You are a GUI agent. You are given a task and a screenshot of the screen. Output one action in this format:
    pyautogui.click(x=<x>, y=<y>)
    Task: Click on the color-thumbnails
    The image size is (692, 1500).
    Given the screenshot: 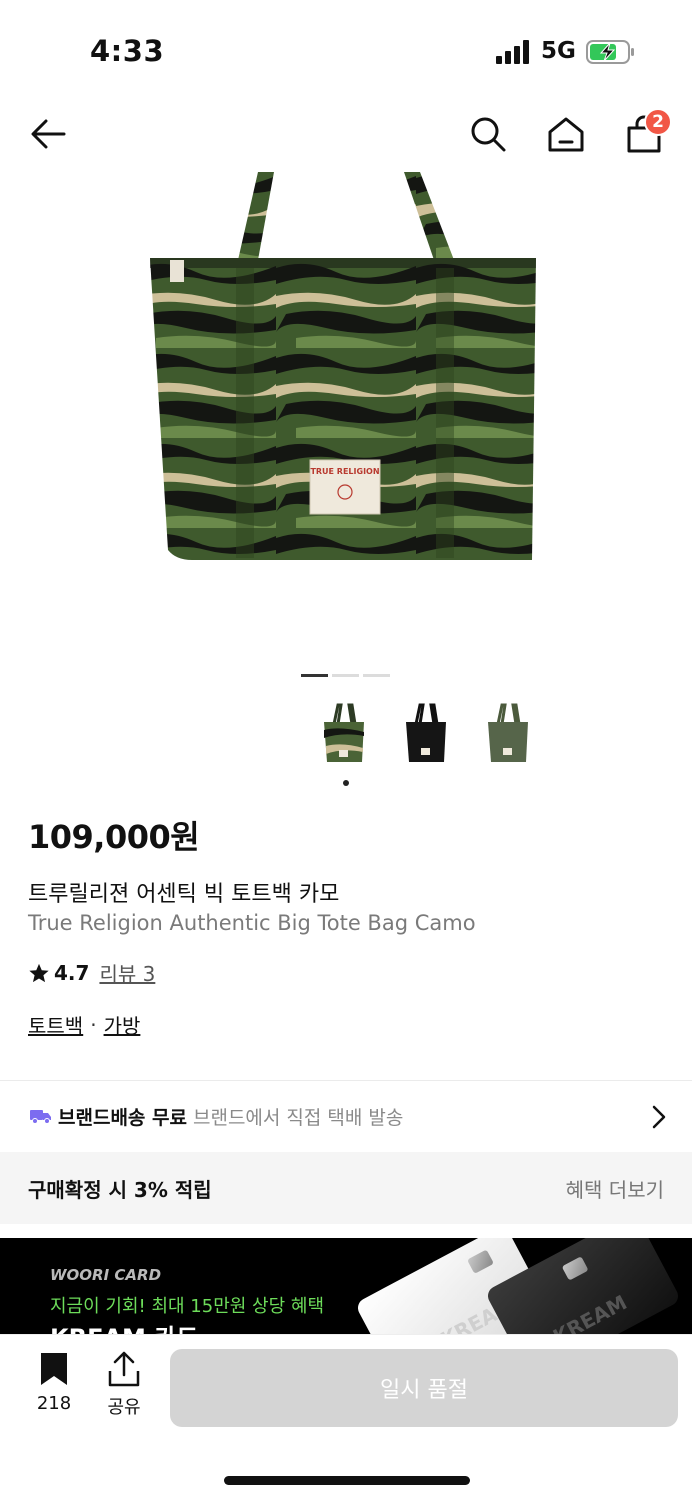 What is the action you would take?
    pyautogui.click(x=426, y=733)
    